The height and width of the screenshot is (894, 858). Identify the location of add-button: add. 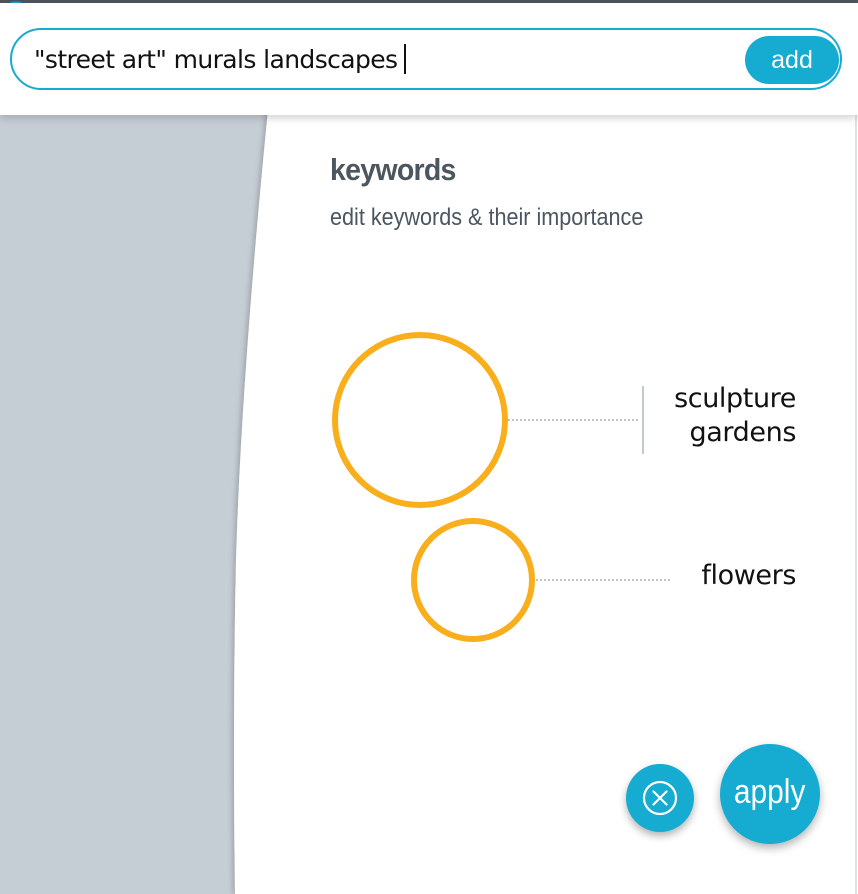
(792, 60).